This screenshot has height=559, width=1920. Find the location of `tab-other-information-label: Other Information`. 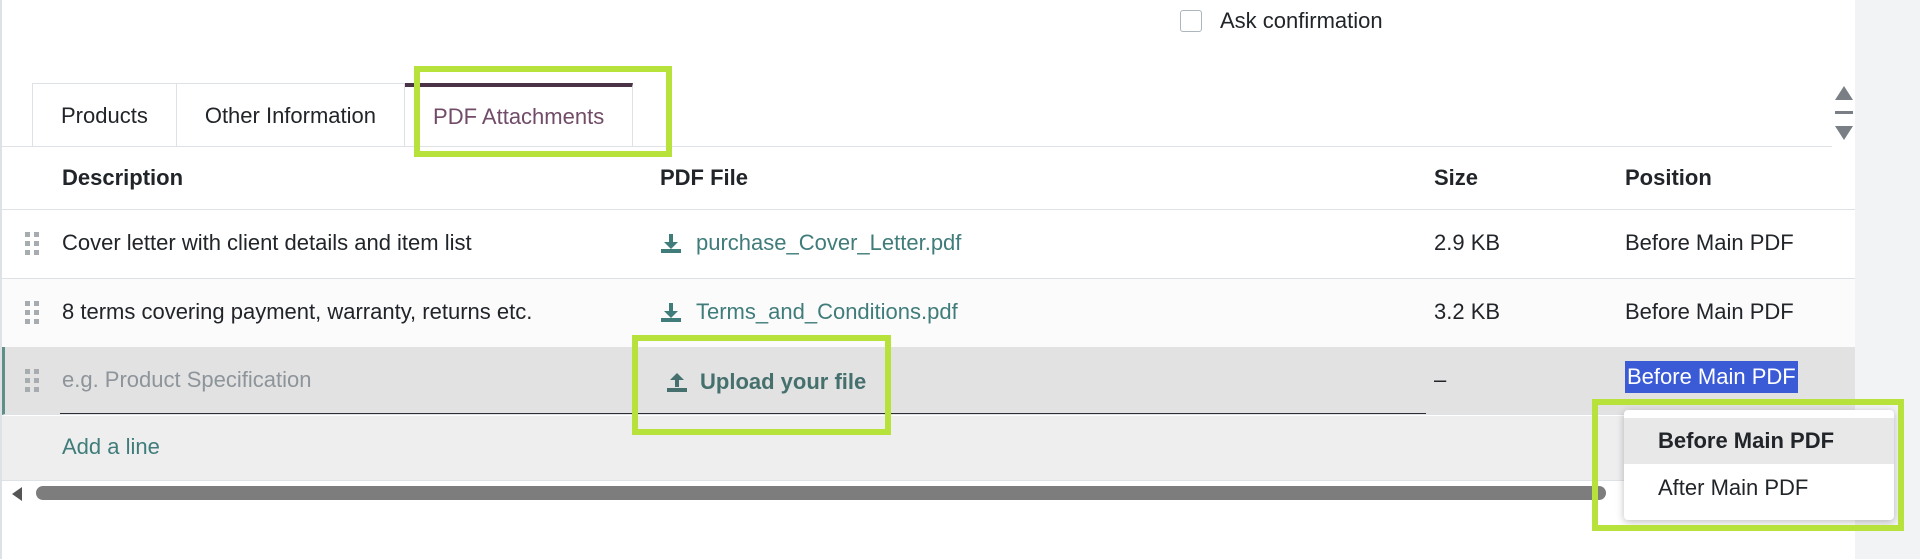

tab-other-information-label: Other Information is located at coordinates (290, 115).